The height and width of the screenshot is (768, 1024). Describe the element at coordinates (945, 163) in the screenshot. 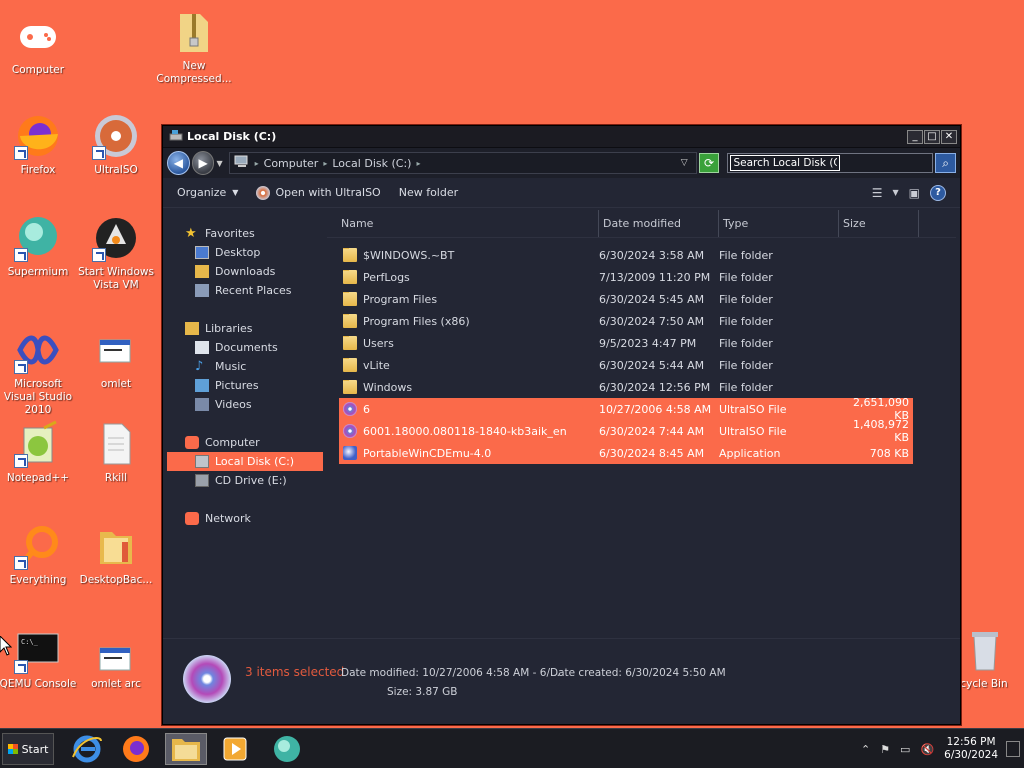

I see `search-button: ⌕` at that location.